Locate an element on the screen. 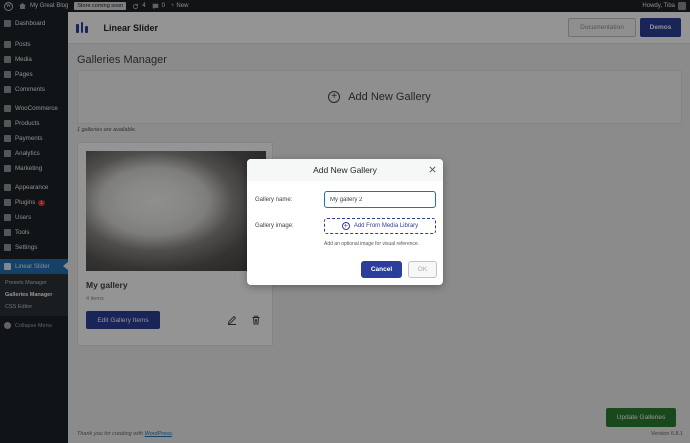 The image size is (690, 443). close-icon is located at coordinates (432, 169).